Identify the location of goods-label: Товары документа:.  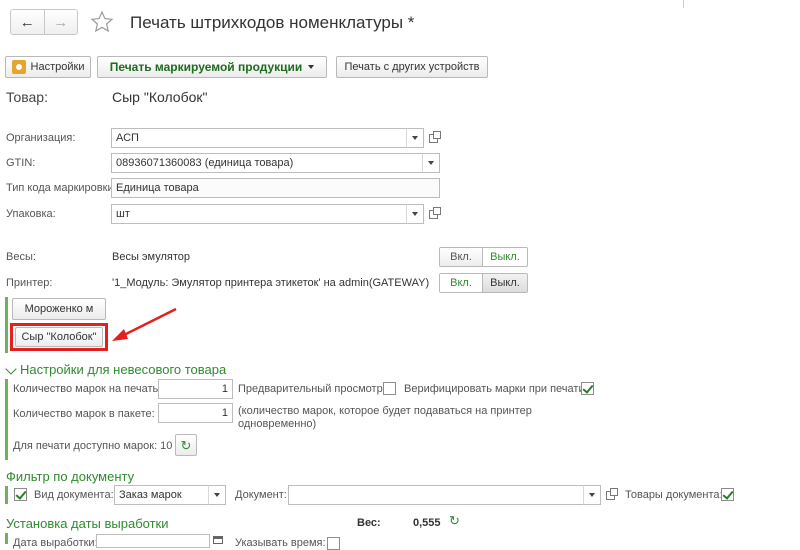
(674, 495).